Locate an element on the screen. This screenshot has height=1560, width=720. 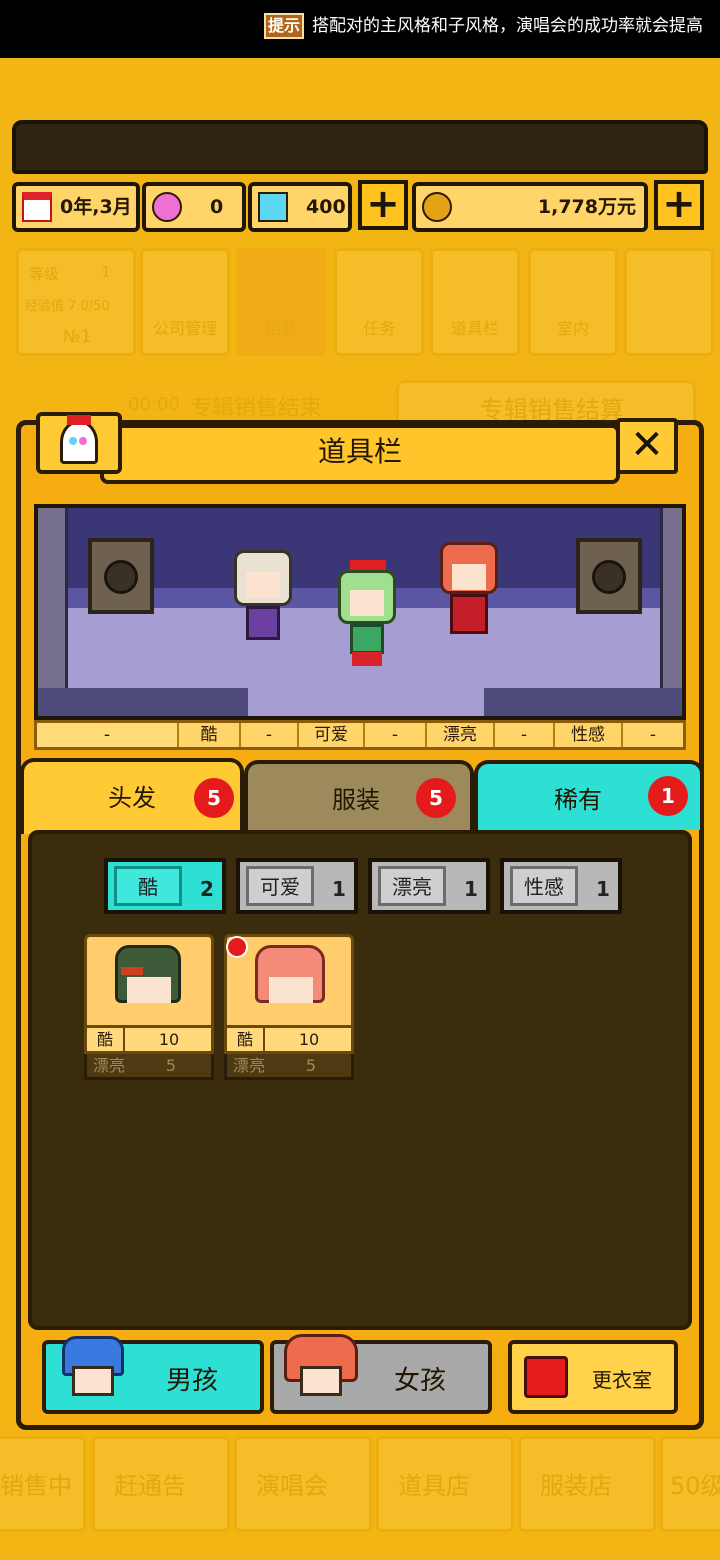
calendar-icon is located at coordinates (37, 207).